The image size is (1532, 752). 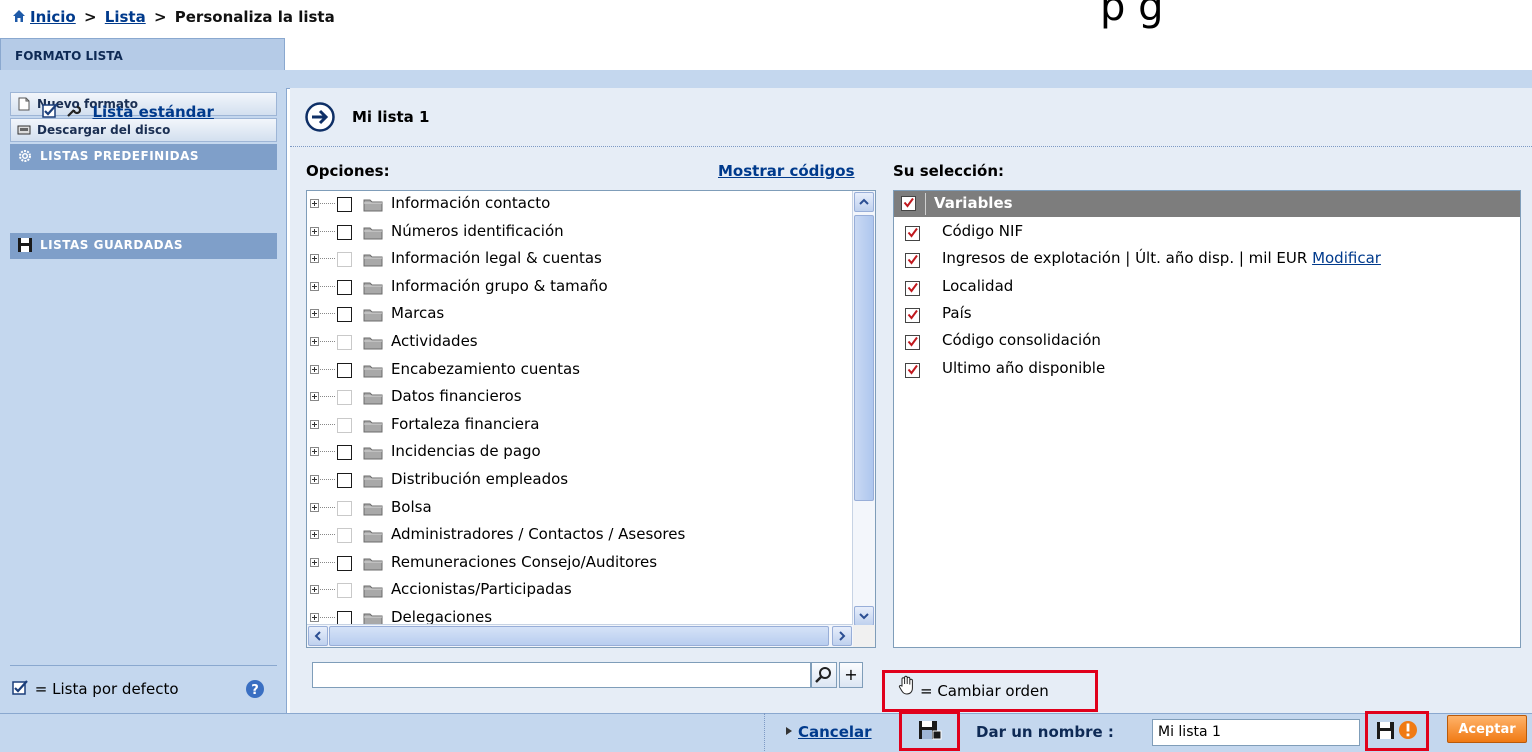 I want to click on tree-row: Bolsa, so click(x=580, y=510).